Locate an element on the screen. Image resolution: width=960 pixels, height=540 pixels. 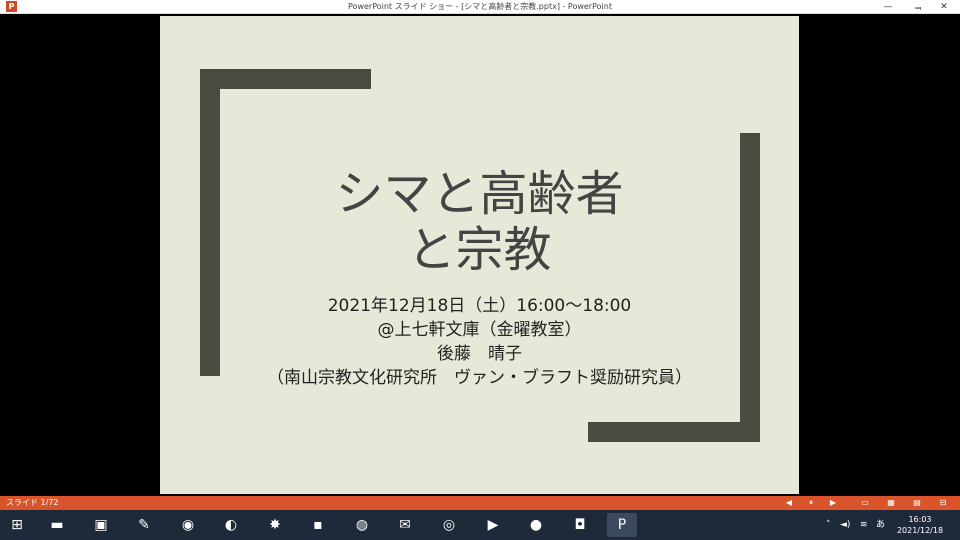
windows-start-icon: ⊞ is located at coordinates (17, 525).